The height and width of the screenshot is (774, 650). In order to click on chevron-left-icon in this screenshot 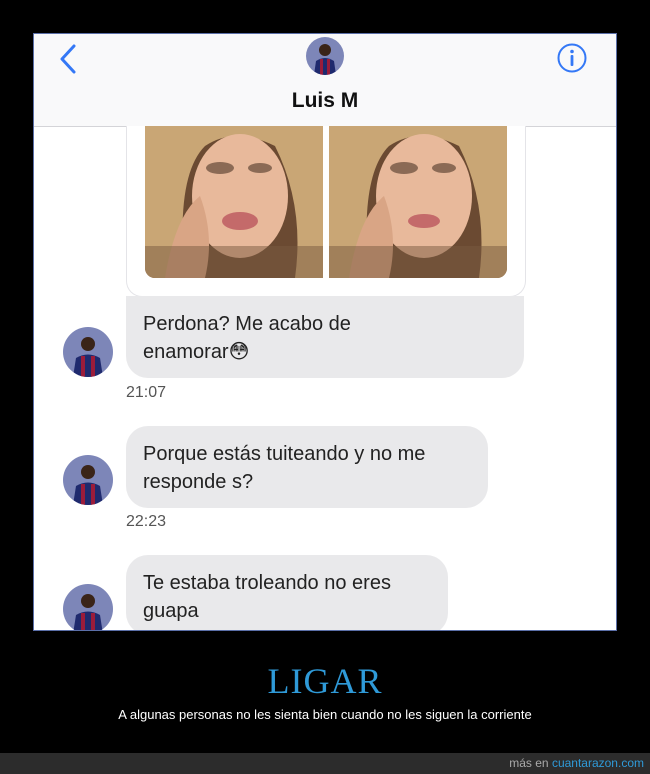, I will do `click(68, 59)`.